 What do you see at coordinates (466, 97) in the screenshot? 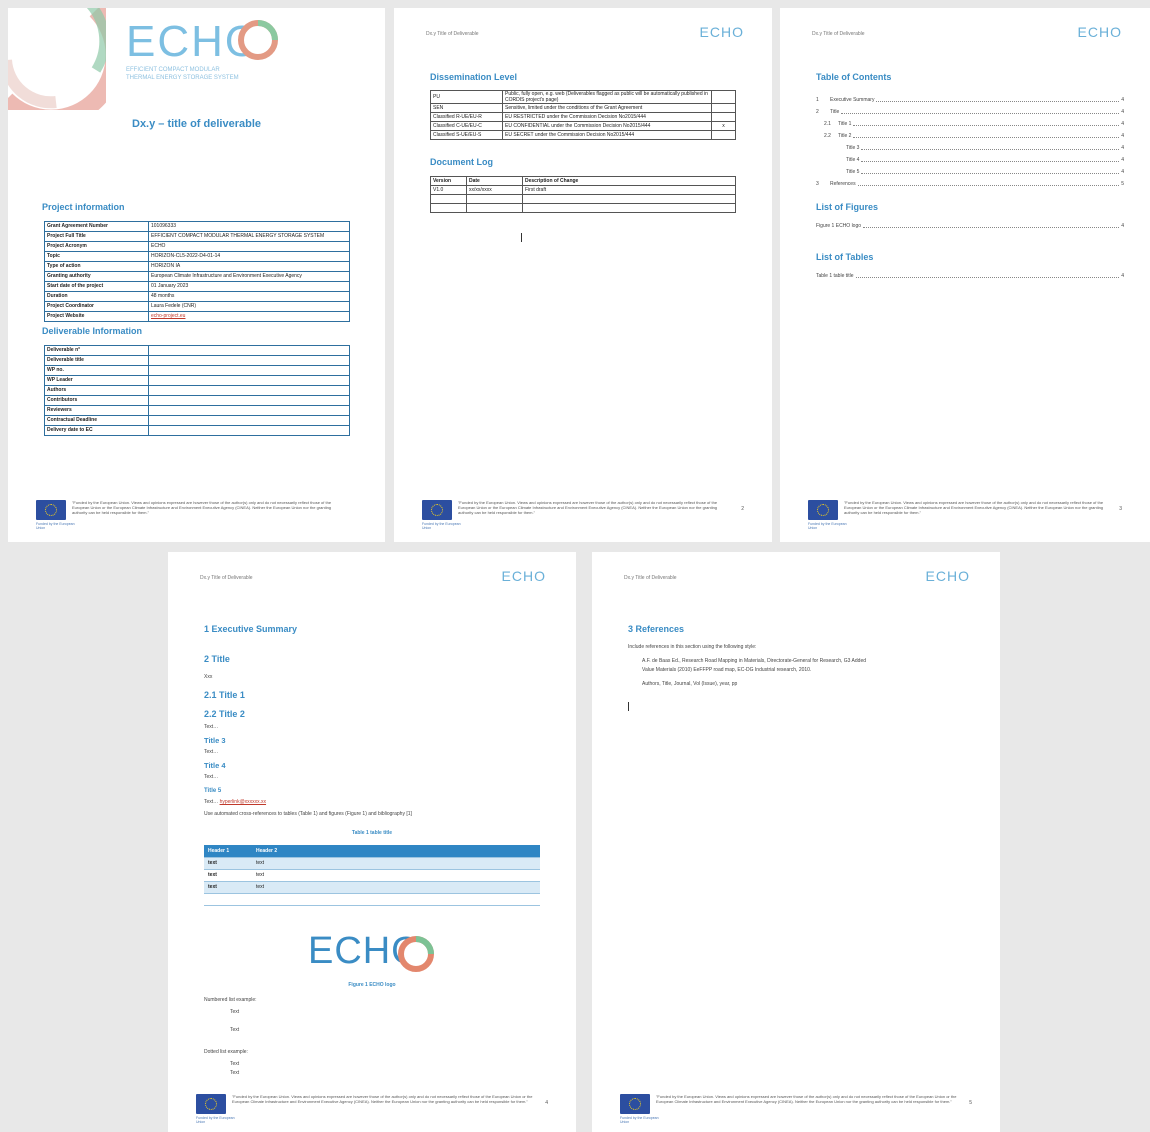
I see `dissemination-code: PU` at bounding box center [466, 97].